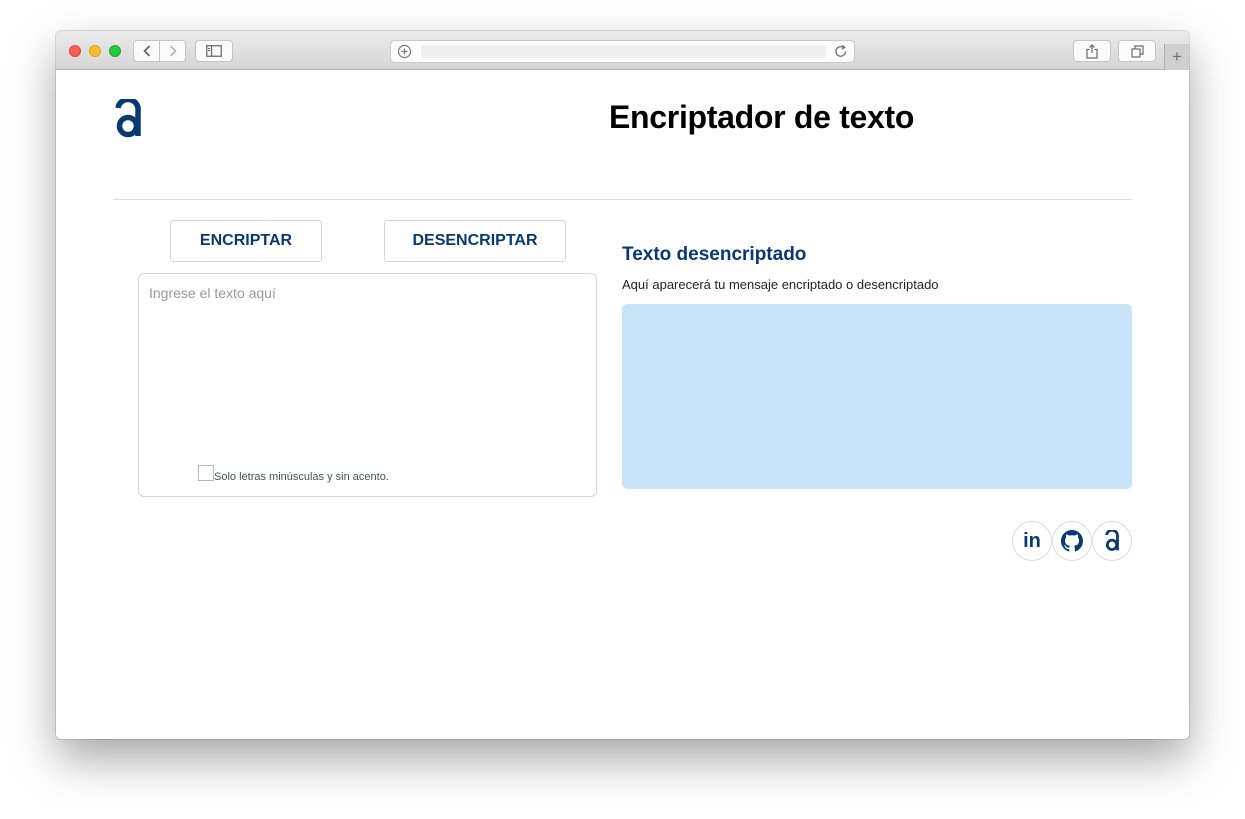 This screenshot has width=1245, height=819. I want to click on share-icon, so click(1092, 51).